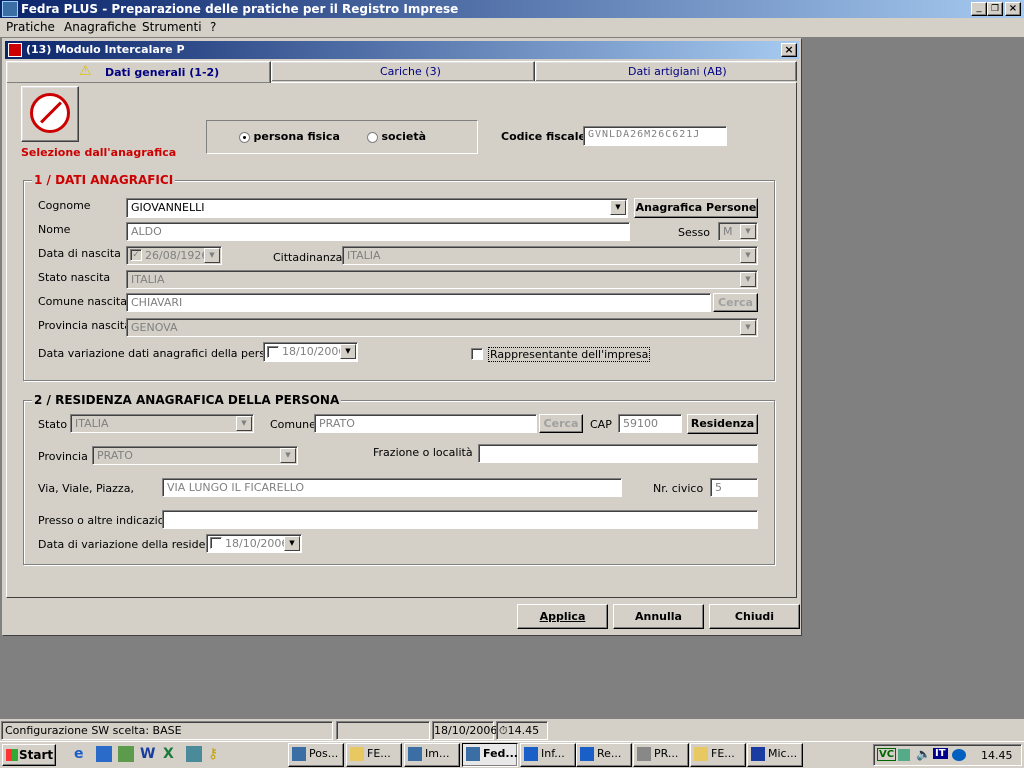 Image resolution: width=1024 pixels, height=768 pixels. I want to click on window-icon, so click(415, 754).